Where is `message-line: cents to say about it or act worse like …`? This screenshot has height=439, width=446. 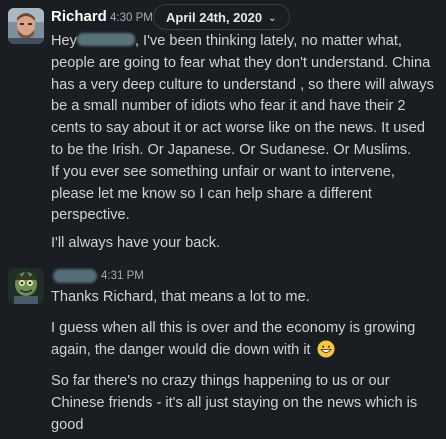 message-line: cents to say about it or act worse like … is located at coordinates (238, 128).